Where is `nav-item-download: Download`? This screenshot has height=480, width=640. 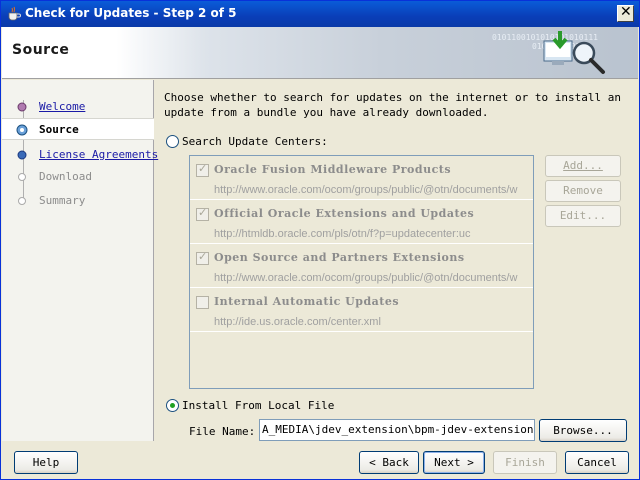 nav-item-download: Download is located at coordinates (78, 177).